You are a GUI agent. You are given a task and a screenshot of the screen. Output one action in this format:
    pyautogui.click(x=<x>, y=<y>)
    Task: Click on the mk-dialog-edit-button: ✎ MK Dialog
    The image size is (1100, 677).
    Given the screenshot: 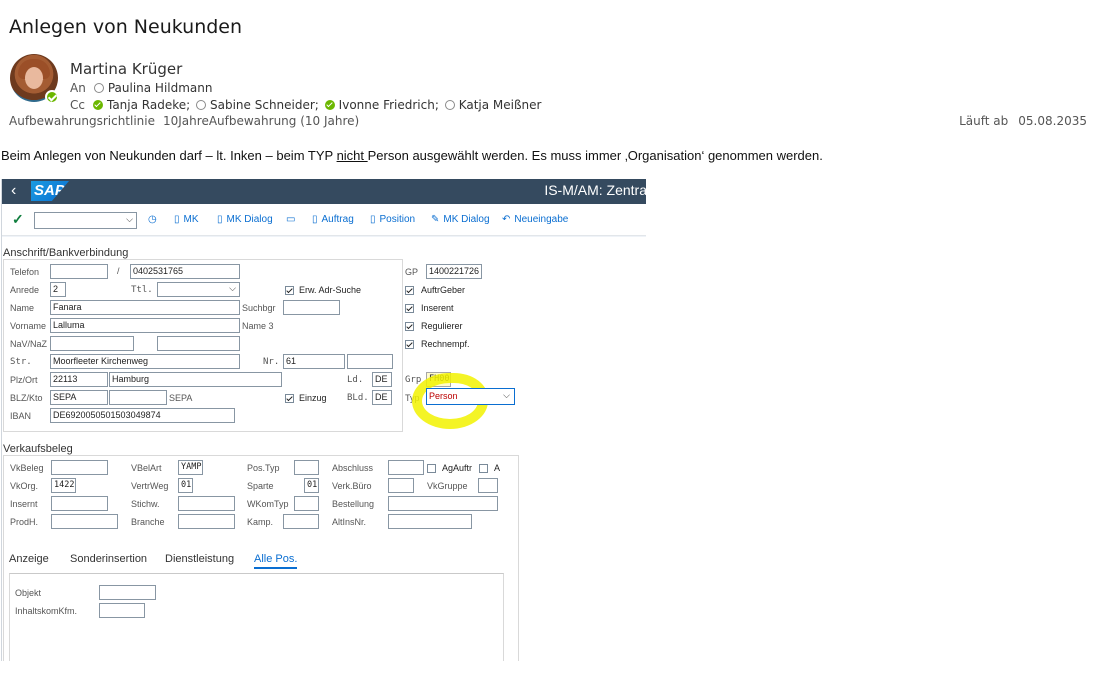 What is the action you would take?
    pyautogui.click(x=460, y=219)
    